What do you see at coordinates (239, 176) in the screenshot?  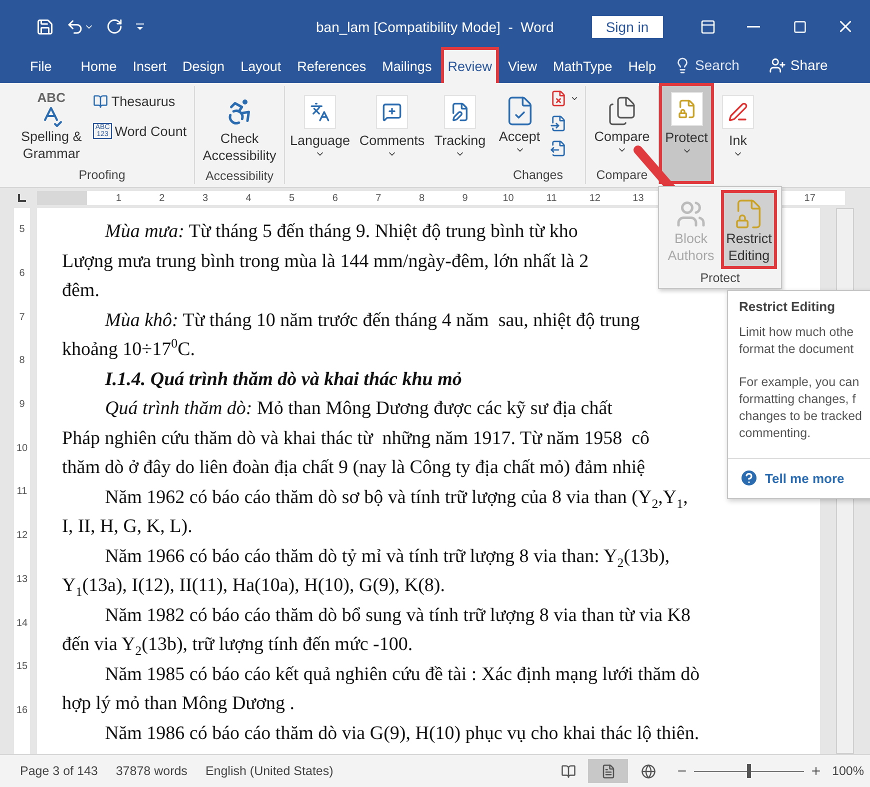 I see `group-label: Accessibility` at bounding box center [239, 176].